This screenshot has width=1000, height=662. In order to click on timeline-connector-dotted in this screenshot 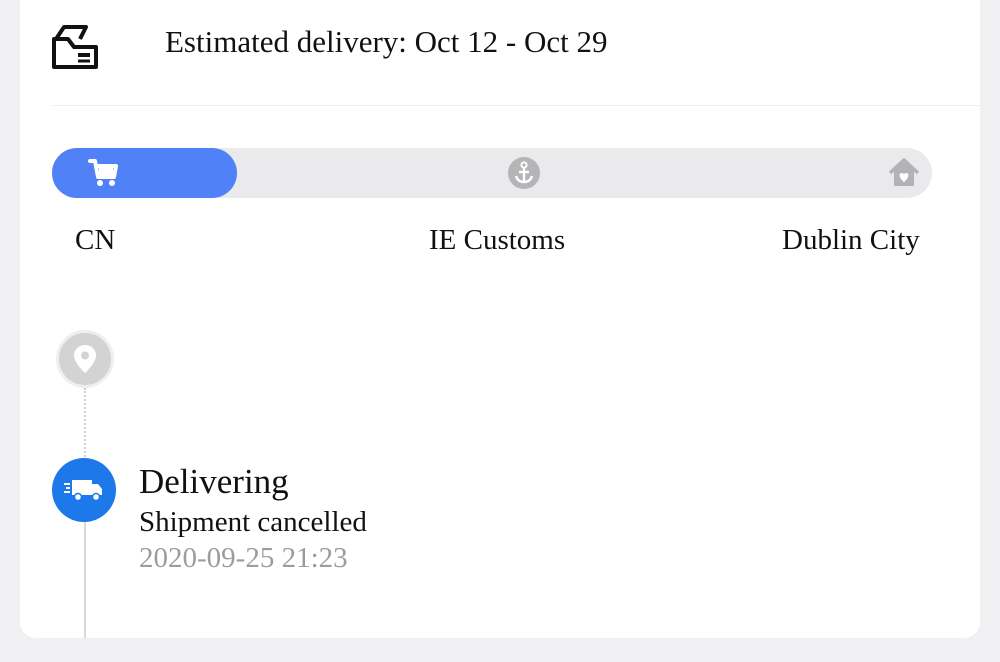, I will do `click(85, 428)`.